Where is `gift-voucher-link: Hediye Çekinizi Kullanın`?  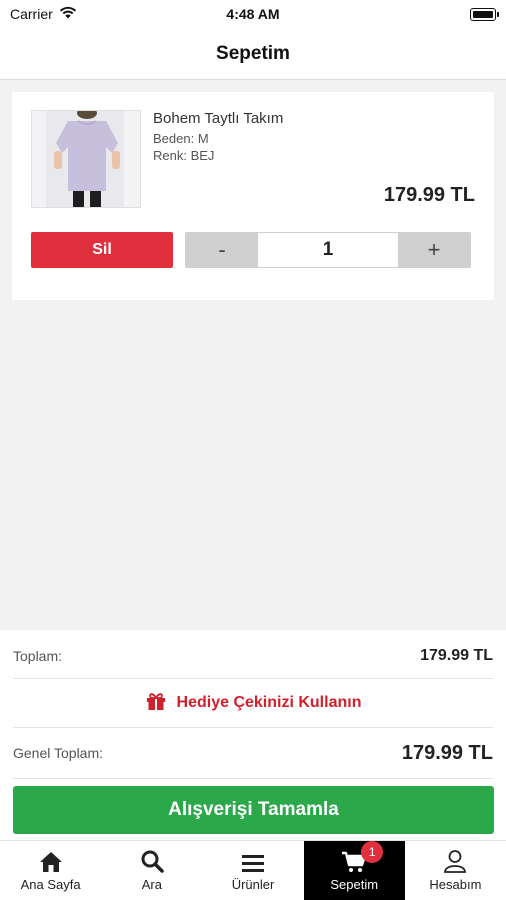
gift-voucher-link: Hediye Çekinizi Kullanın is located at coordinates (253, 703).